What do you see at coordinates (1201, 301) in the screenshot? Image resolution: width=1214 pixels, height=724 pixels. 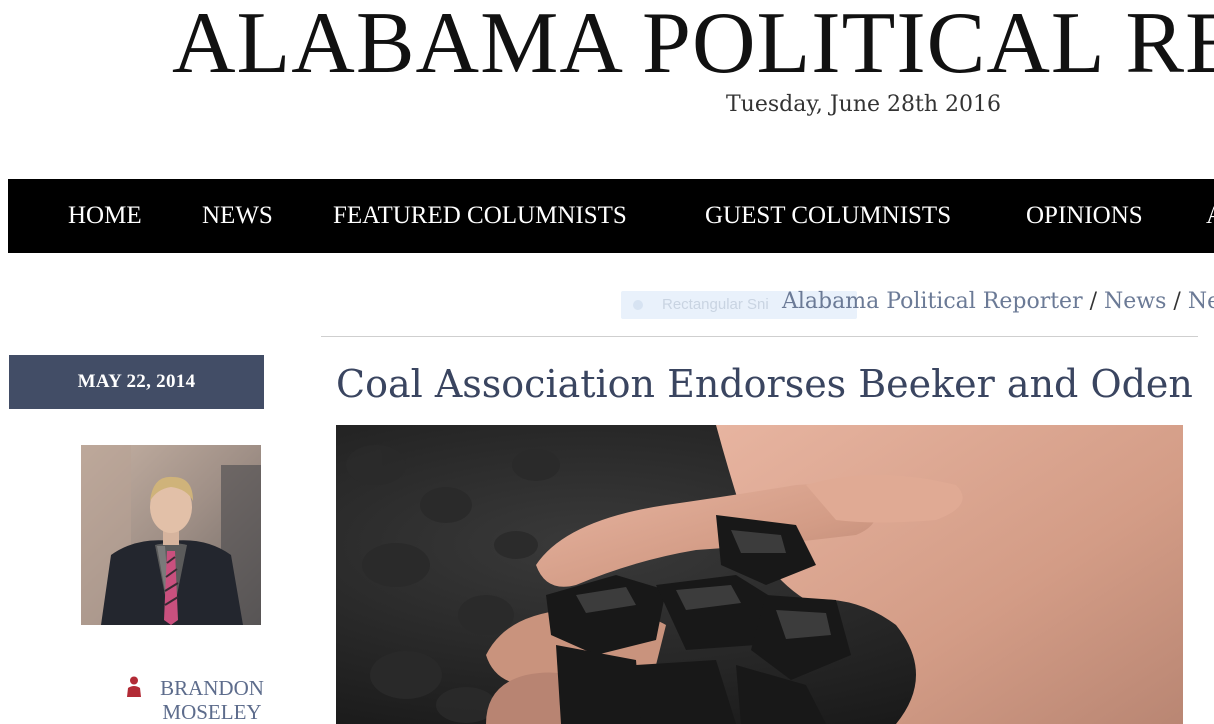 I see `breadcrumb-current: New` at bounding box center [1201, 301].